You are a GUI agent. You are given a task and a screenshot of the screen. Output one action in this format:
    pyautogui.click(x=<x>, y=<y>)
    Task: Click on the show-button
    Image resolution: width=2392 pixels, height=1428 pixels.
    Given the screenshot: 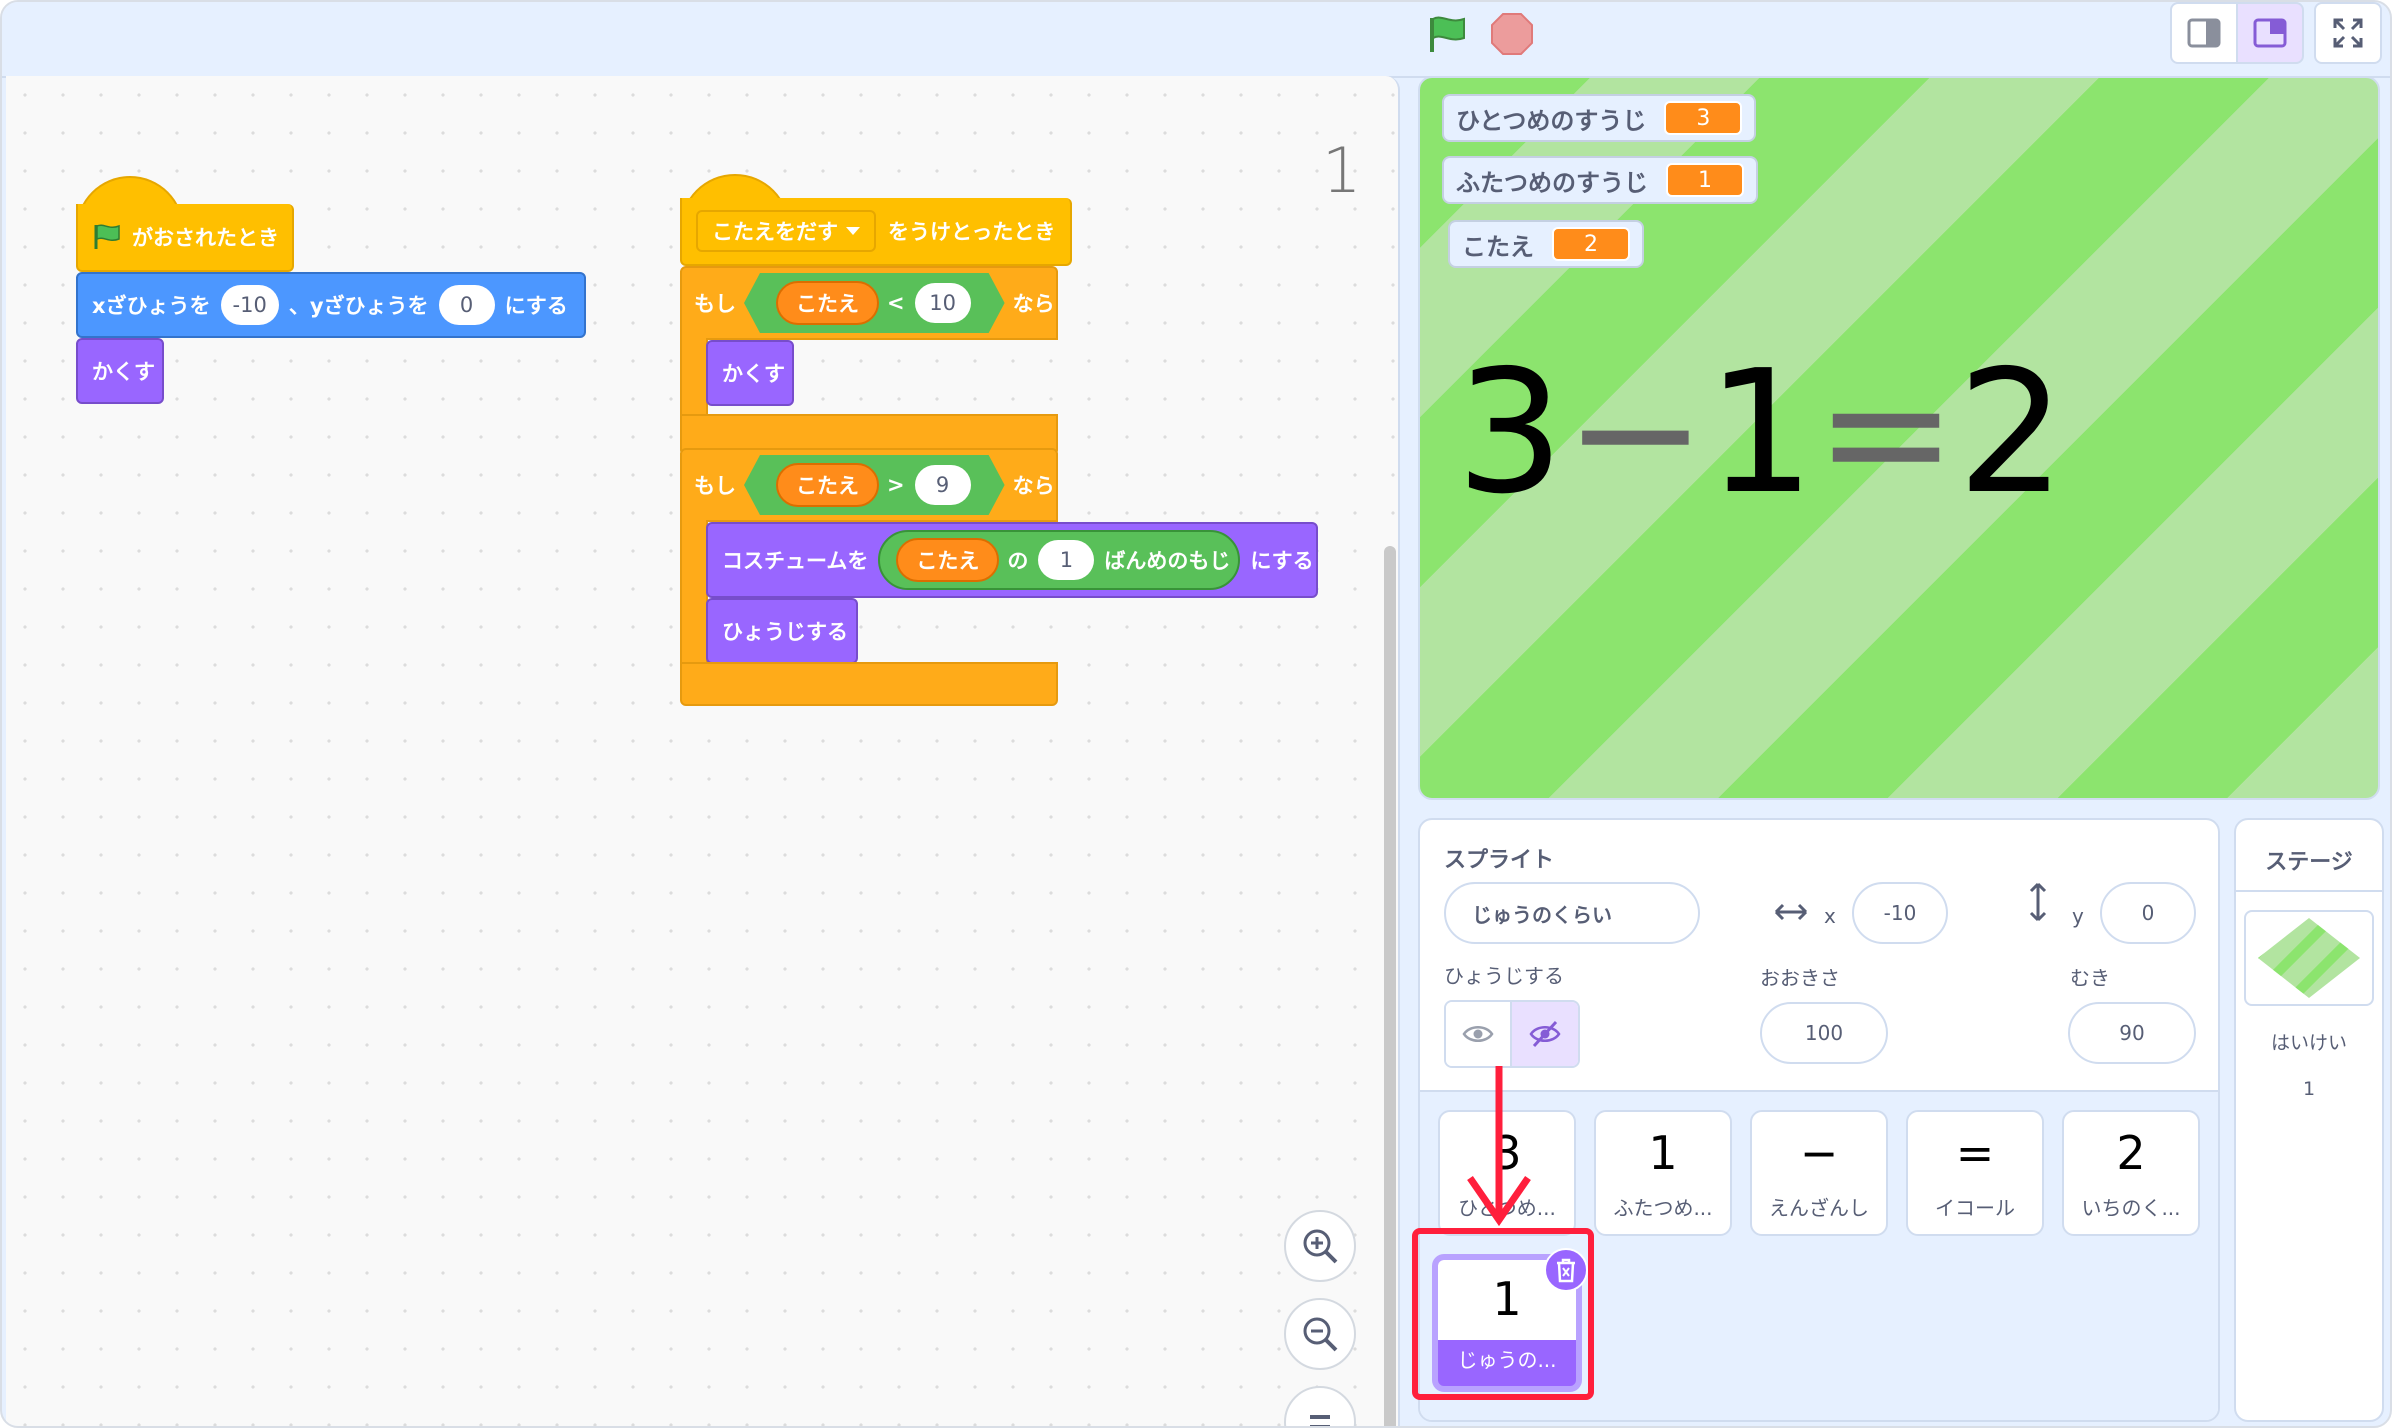 What is the action you would take?
    pyautogui.click(x=1479, y=1034)
    